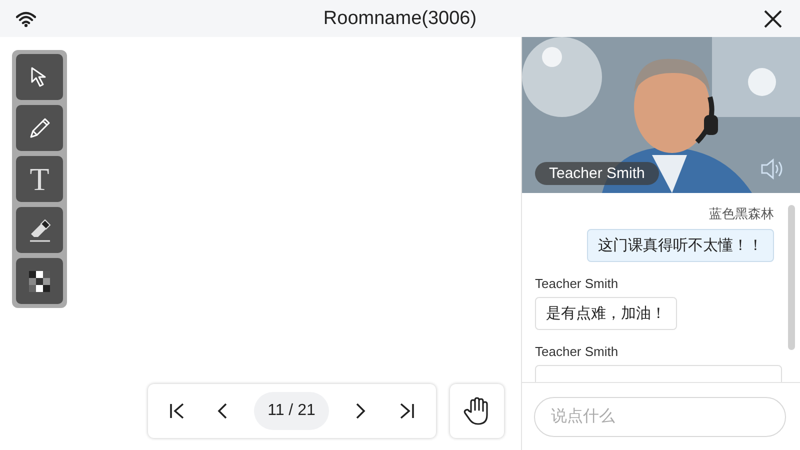 The width and height of the screenshot is (800, 450). I want to click on scrollbar, so click(791, 277).